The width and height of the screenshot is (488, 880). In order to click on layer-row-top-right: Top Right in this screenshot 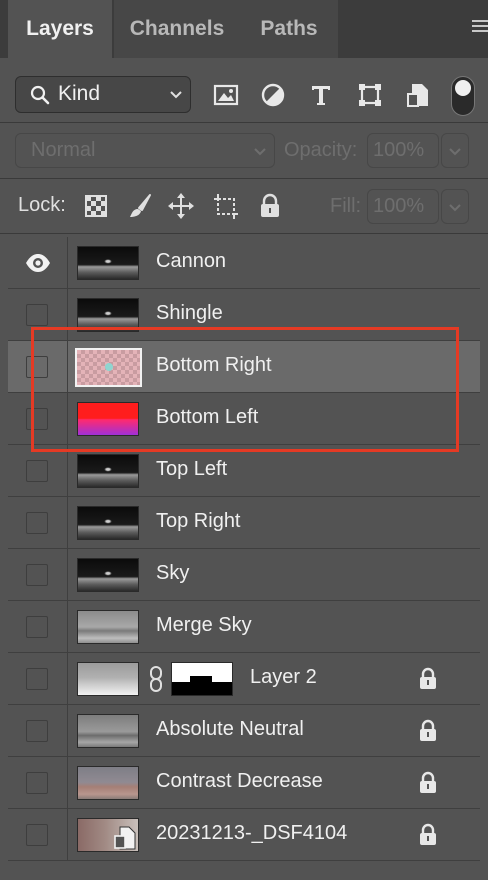, I will do `click(244, 523)`.